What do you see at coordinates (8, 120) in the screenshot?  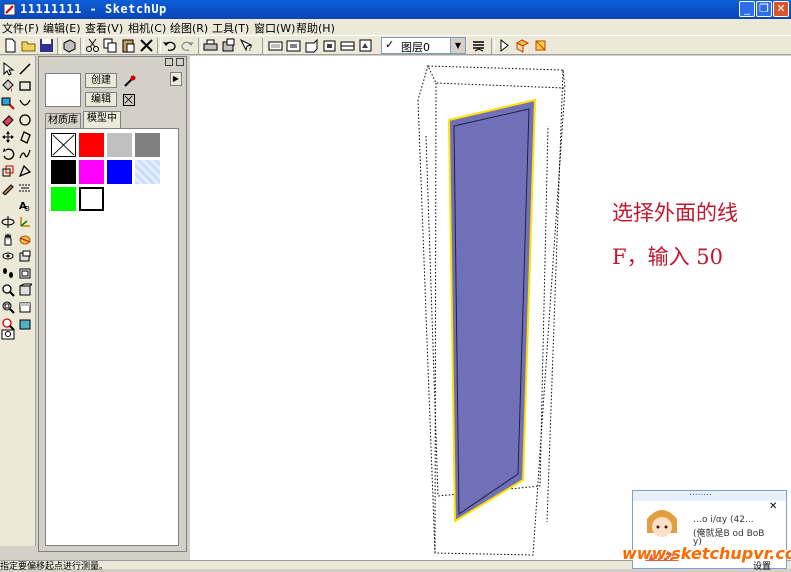 I see `eraser-tool-icon` at bounding box center [8, 120].